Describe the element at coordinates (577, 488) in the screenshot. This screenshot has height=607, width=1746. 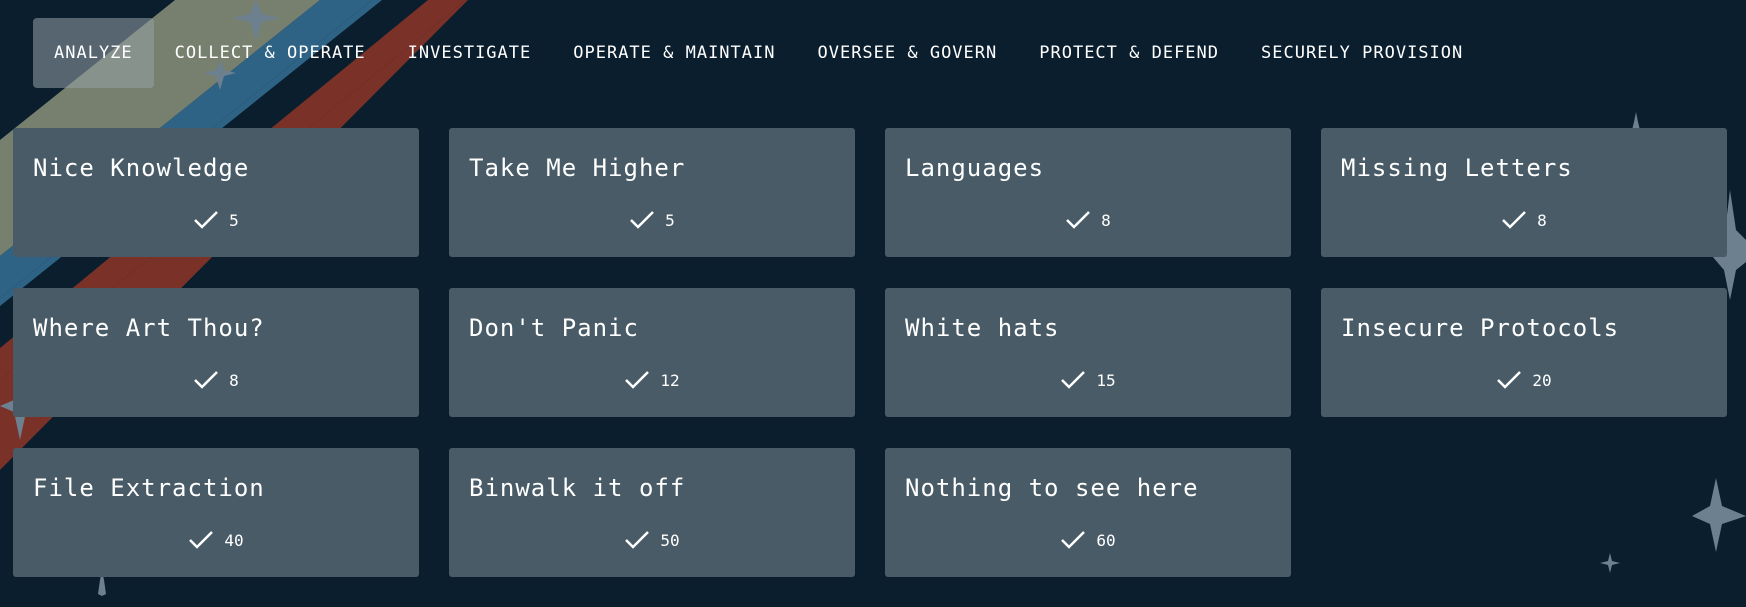
I see `challenge-title: Binwalk it off` at that location.